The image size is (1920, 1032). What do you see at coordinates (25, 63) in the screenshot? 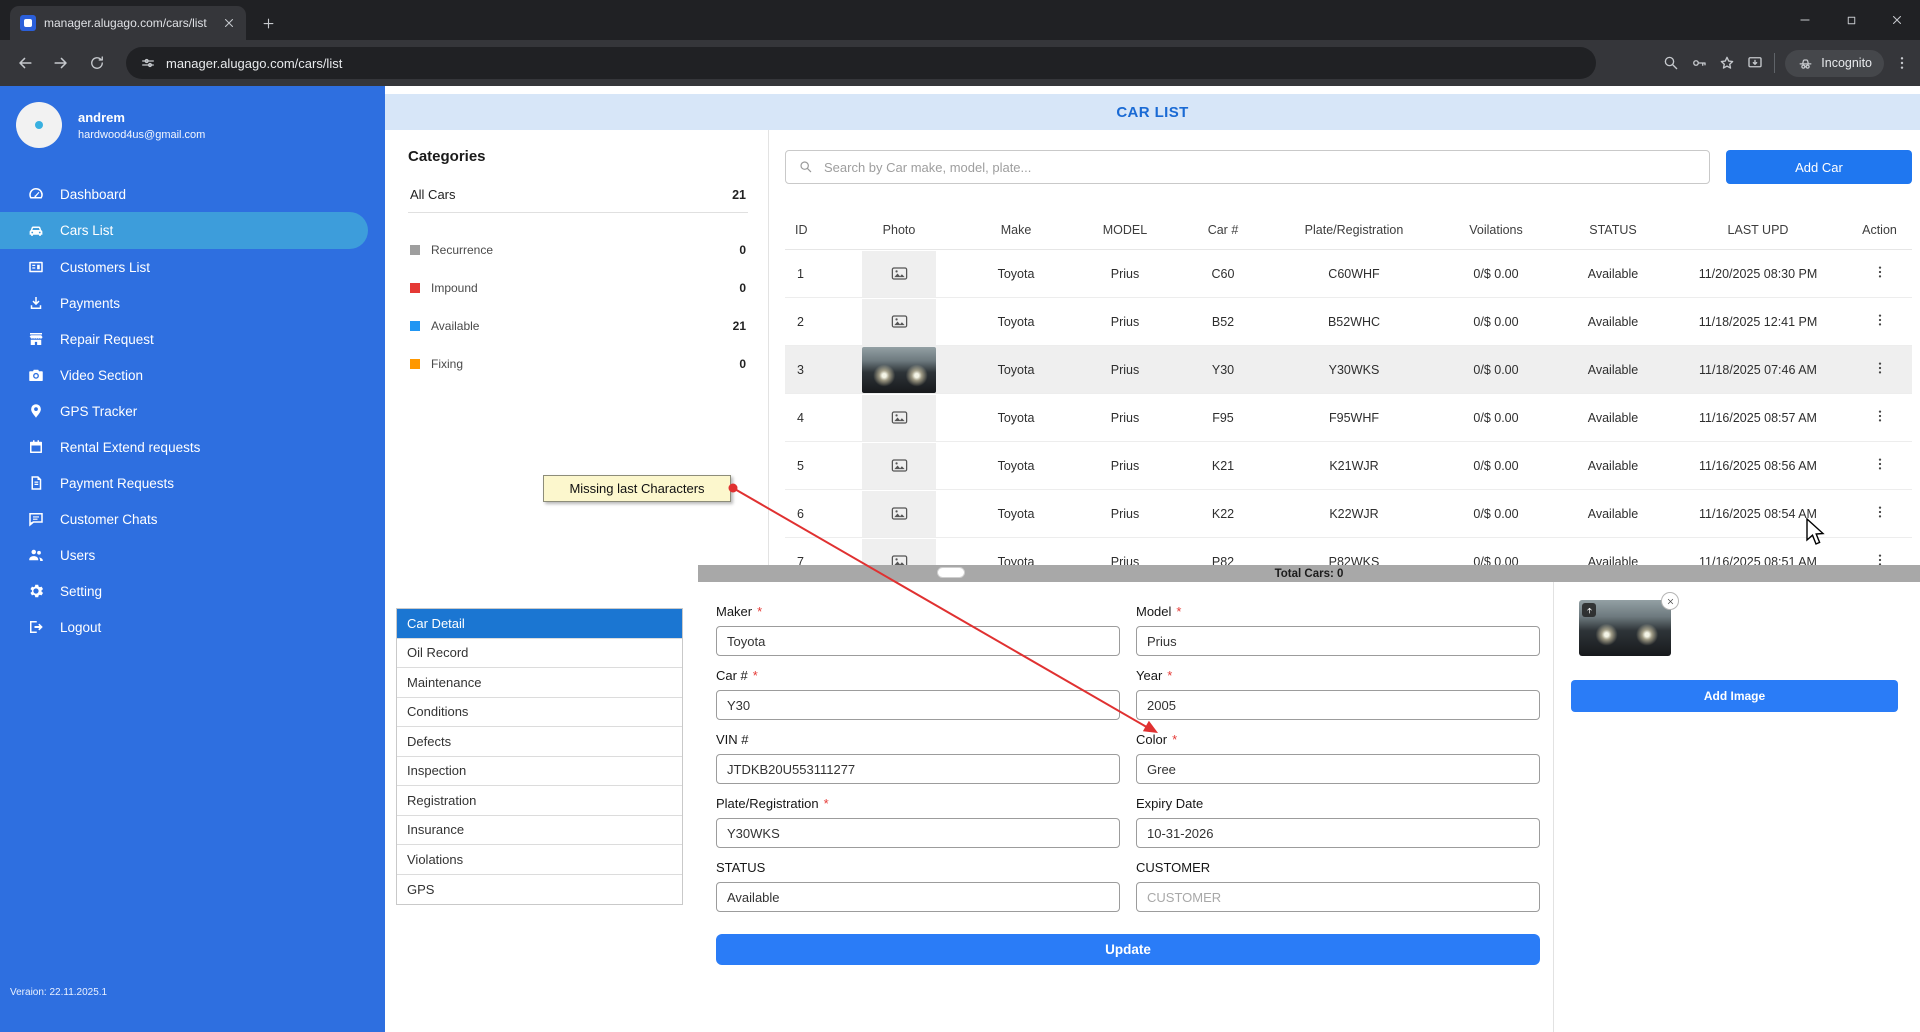
I see `back-button` at bounding box center [25, 63].